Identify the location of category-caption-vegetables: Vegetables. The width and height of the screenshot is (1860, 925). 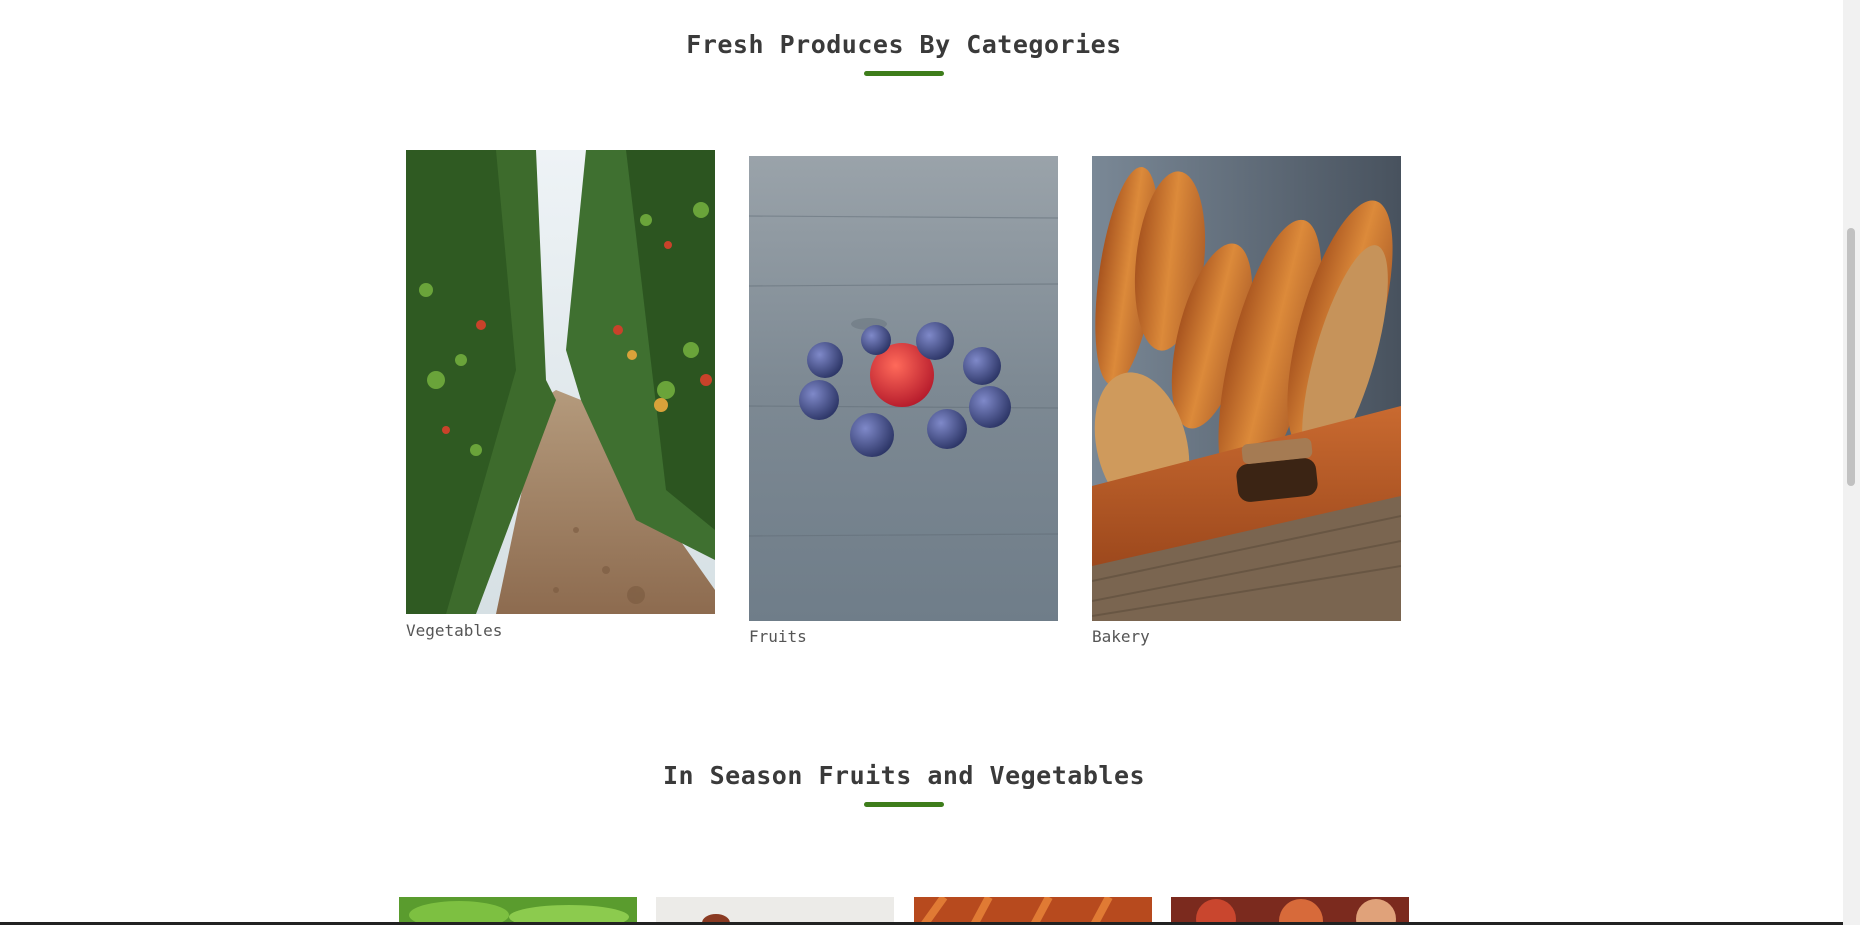
(454, 630).